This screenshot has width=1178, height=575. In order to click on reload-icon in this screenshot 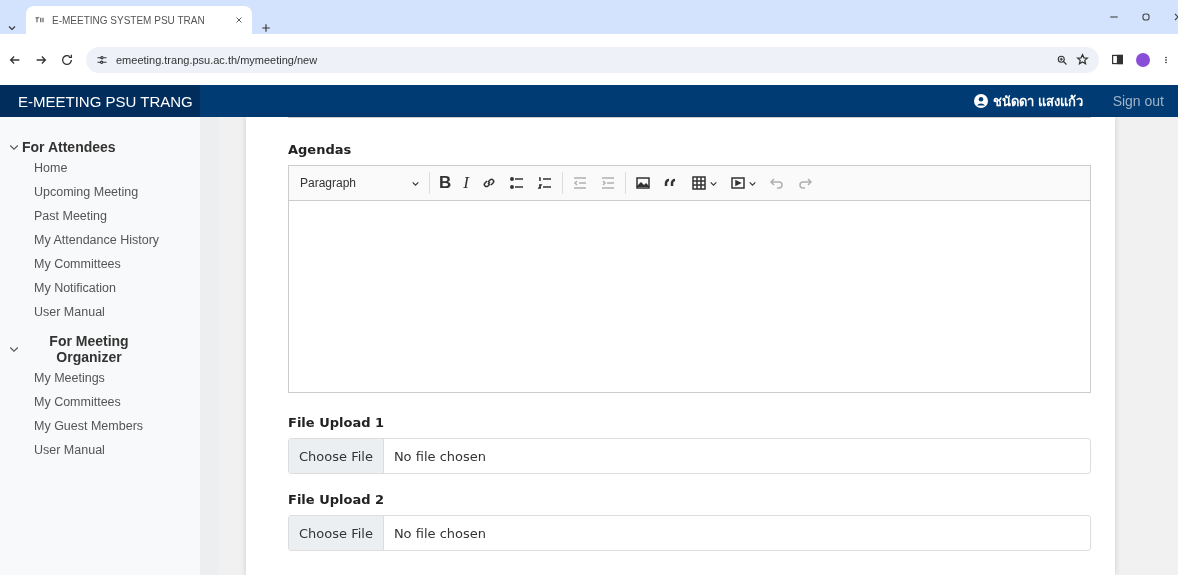, I will do `click(67, 59)`.